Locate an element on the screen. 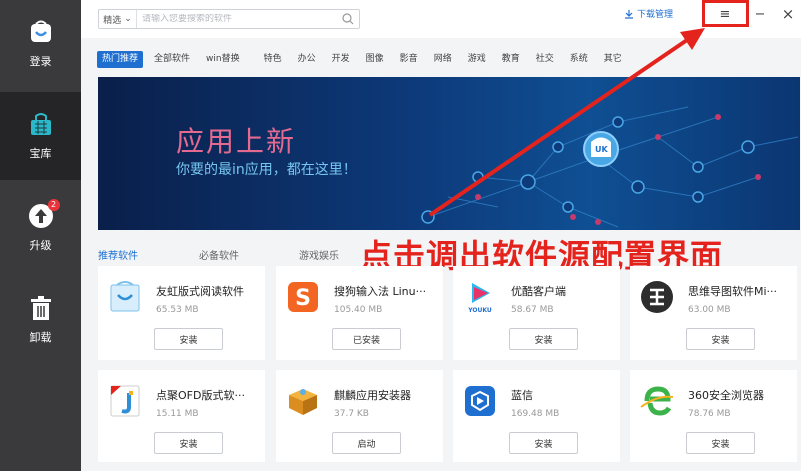  app-card: 麒麟应用安装器 37.7 KB 启动 is located at coordinates (359, 416).